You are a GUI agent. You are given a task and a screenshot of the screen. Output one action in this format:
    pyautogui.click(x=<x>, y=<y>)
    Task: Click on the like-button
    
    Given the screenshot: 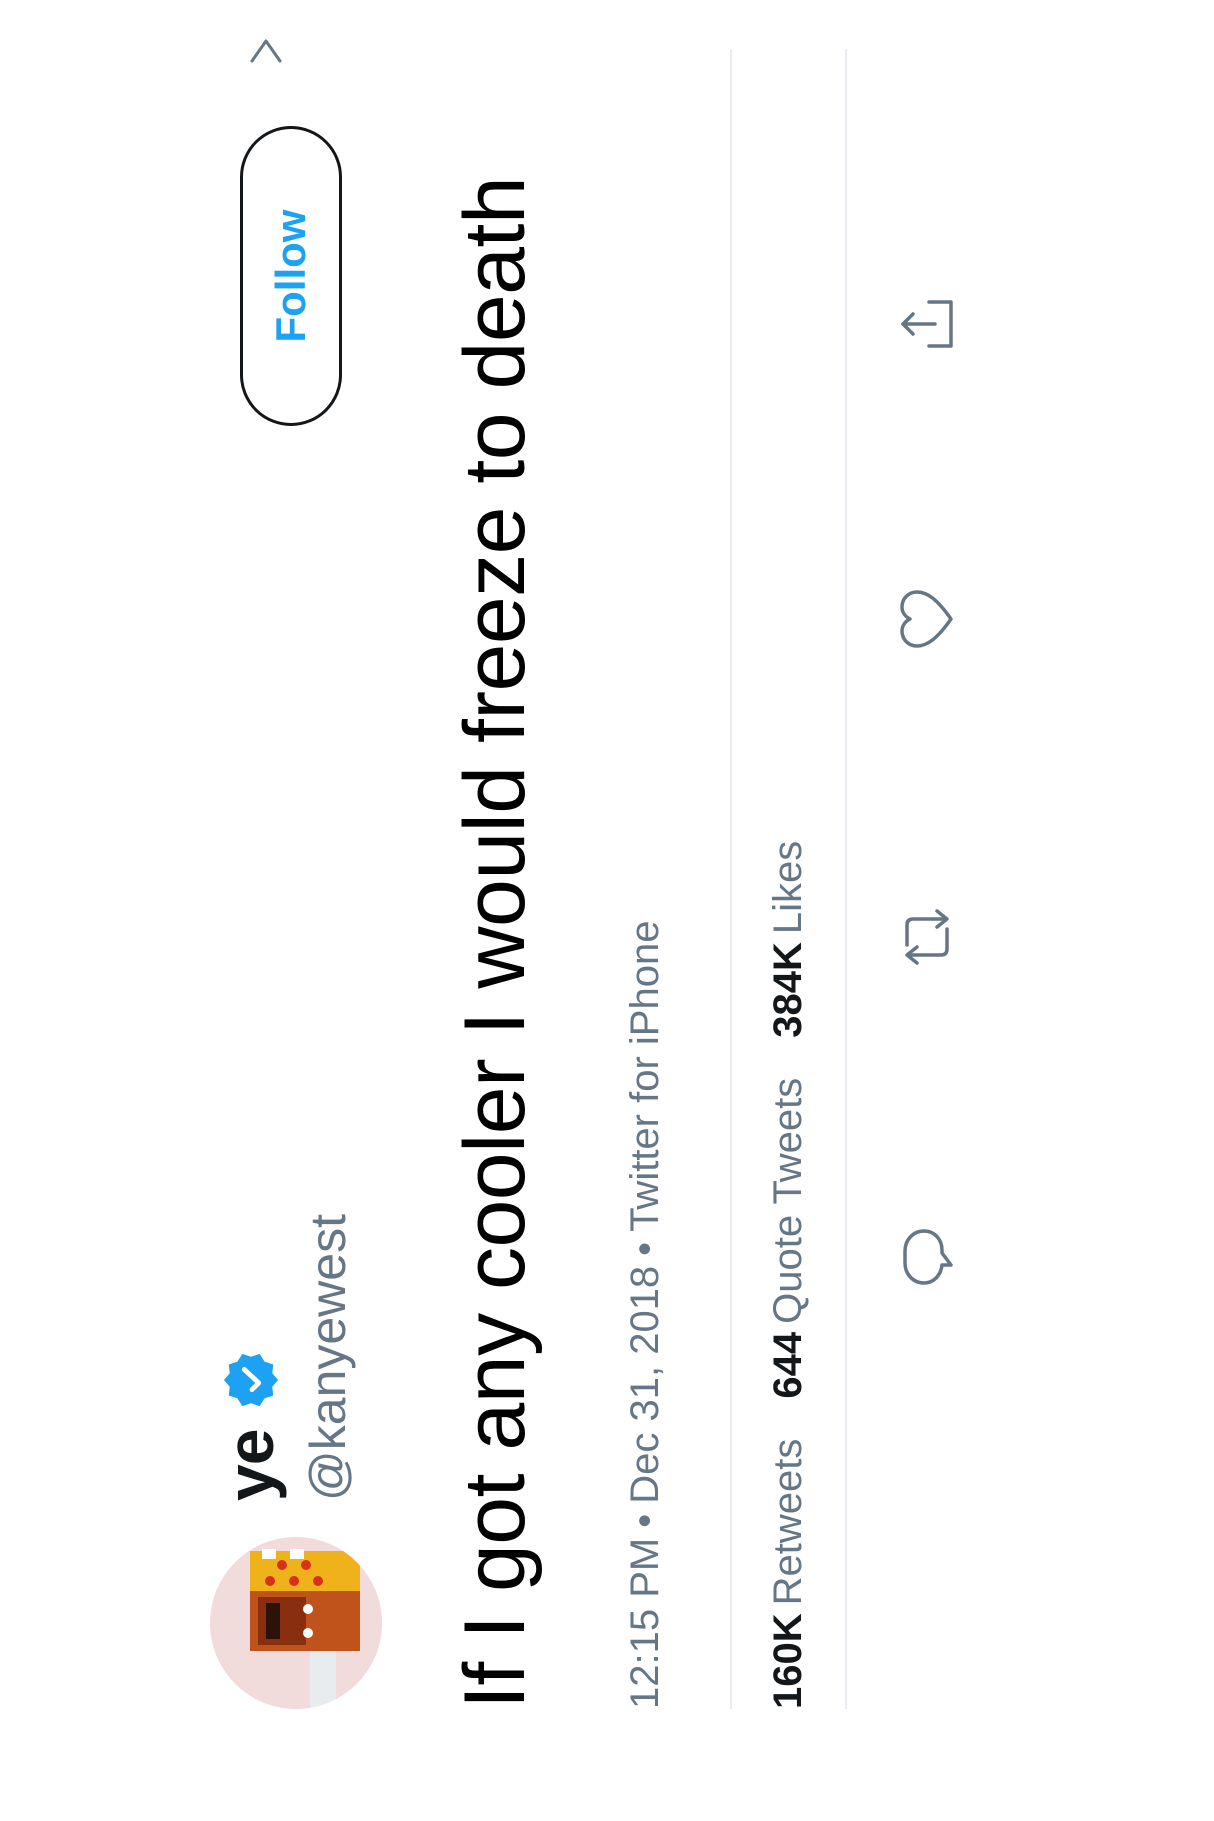 What is the action you would take?
    pyautogui.click(x=927, y=619)
    